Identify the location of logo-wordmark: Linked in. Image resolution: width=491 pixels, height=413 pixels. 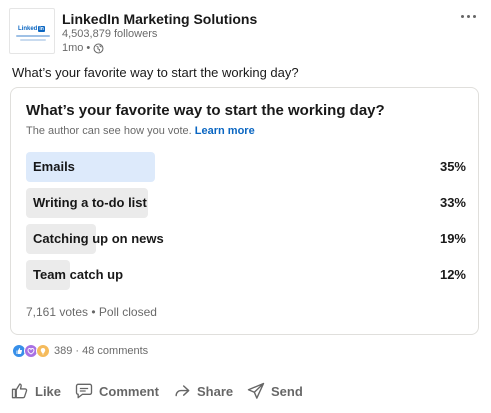
(31, 29).